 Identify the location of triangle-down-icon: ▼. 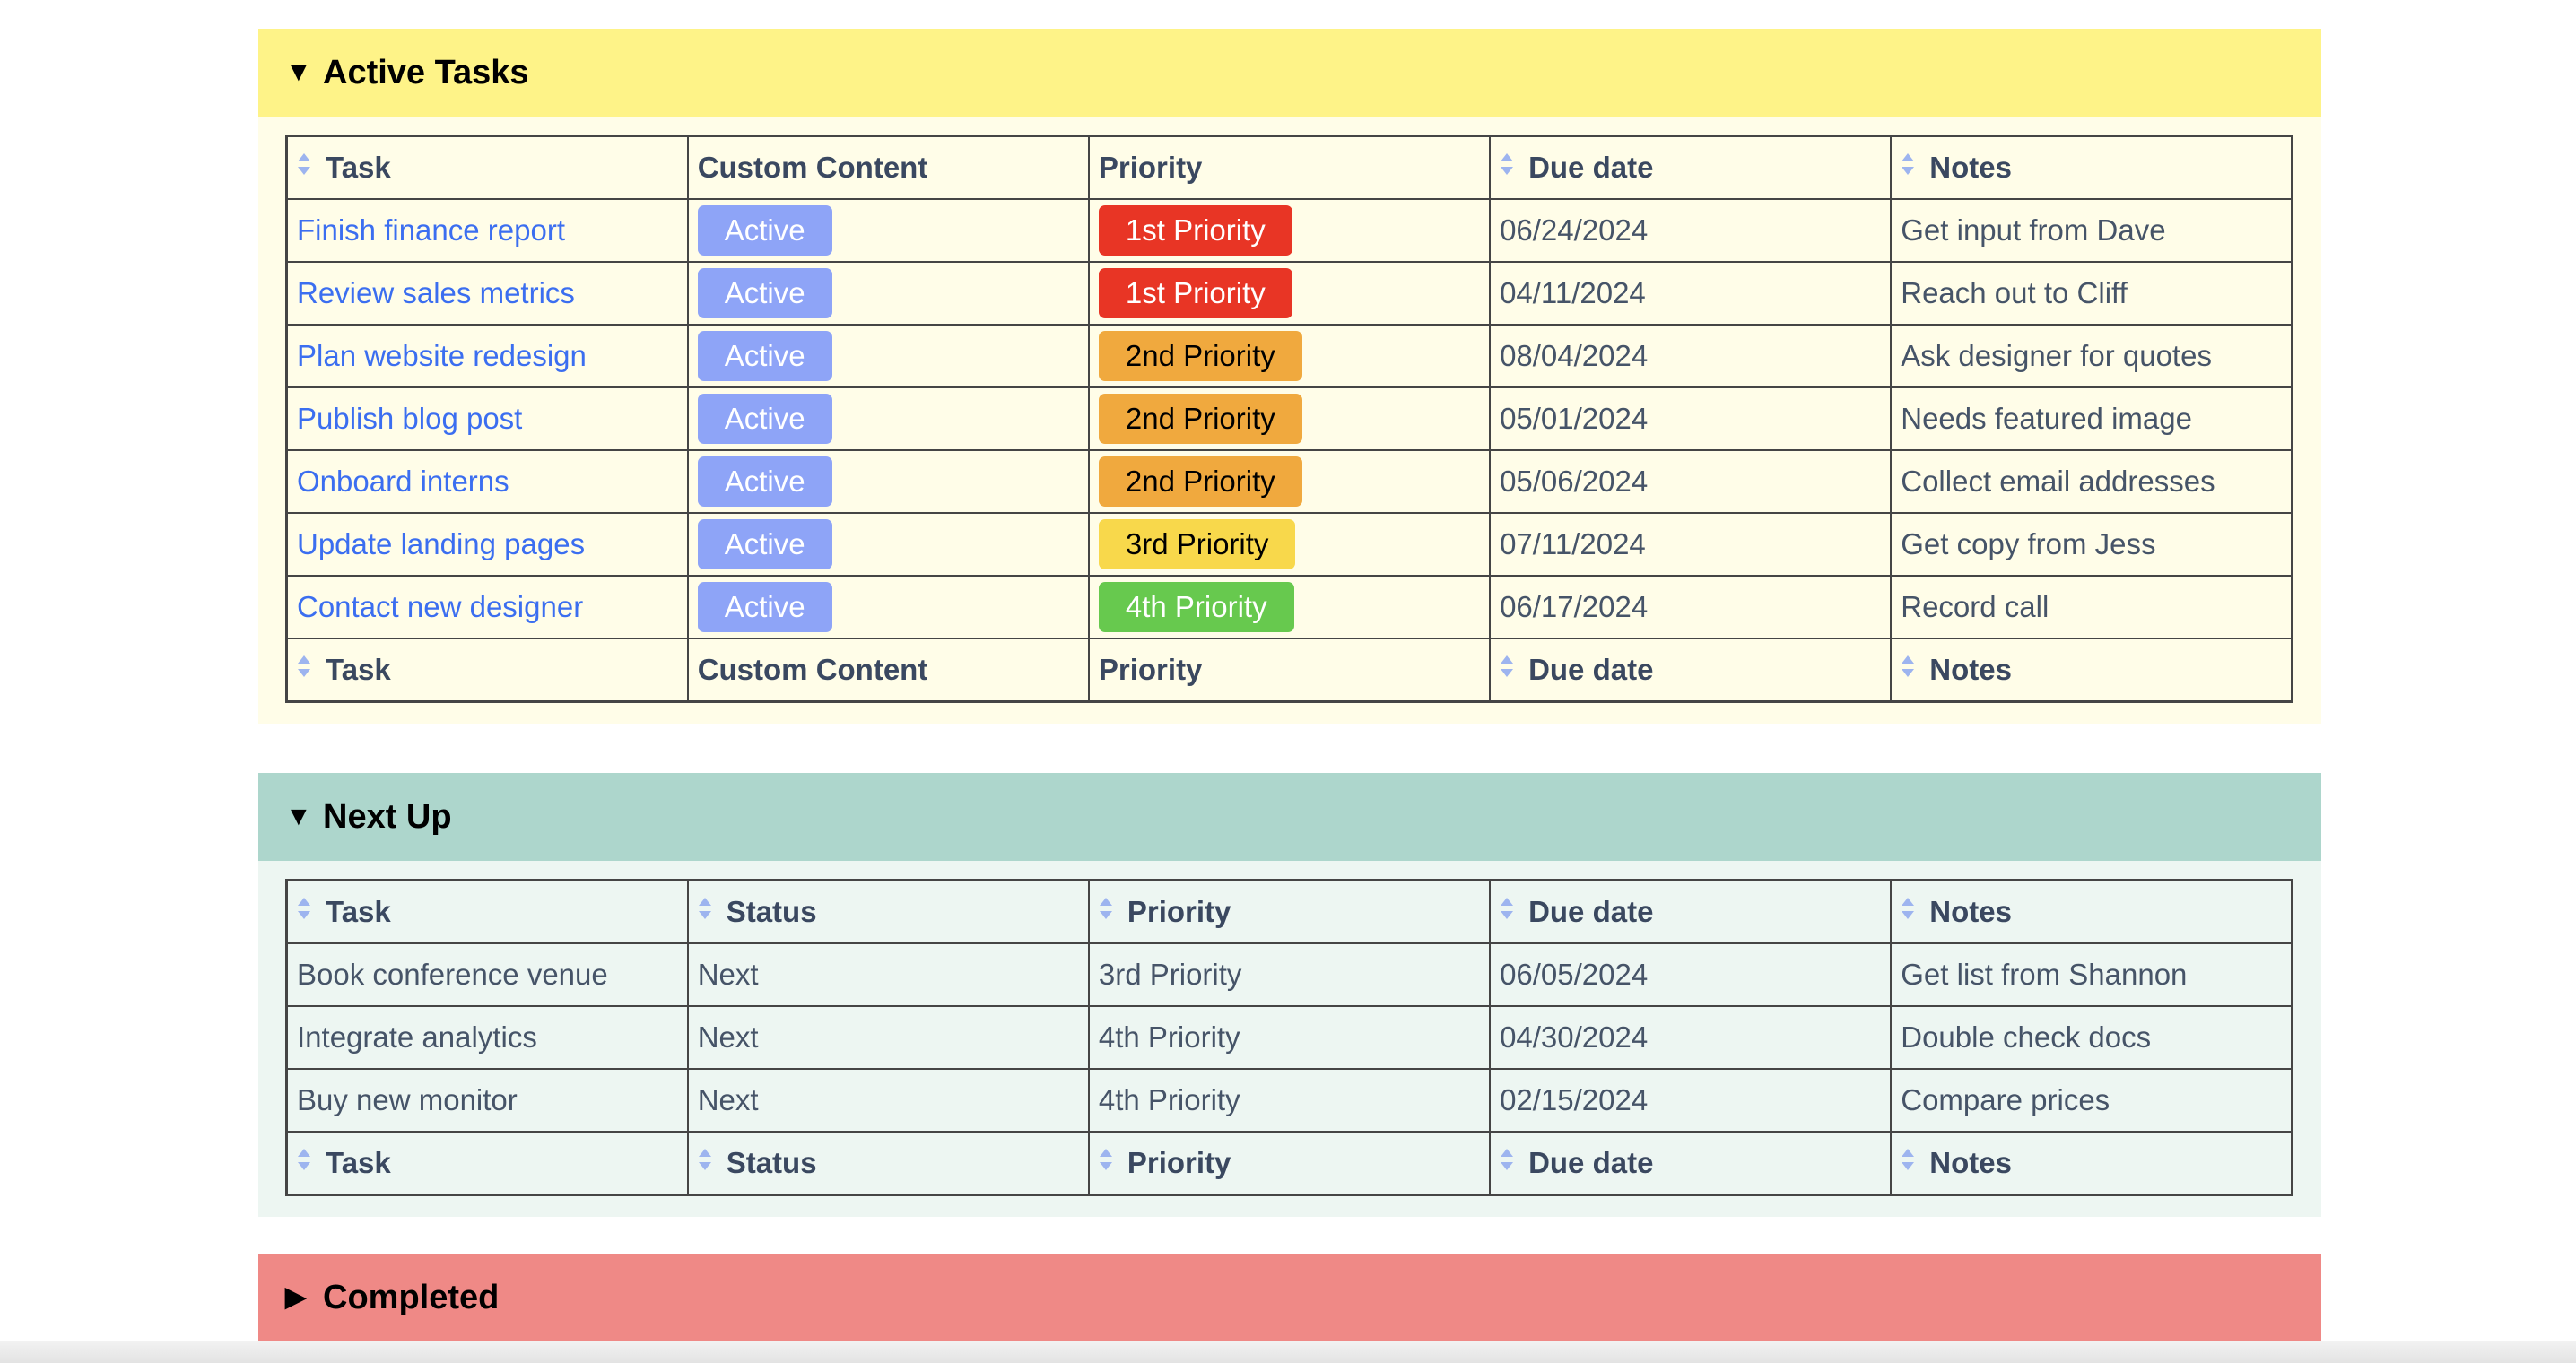
(298, 816).